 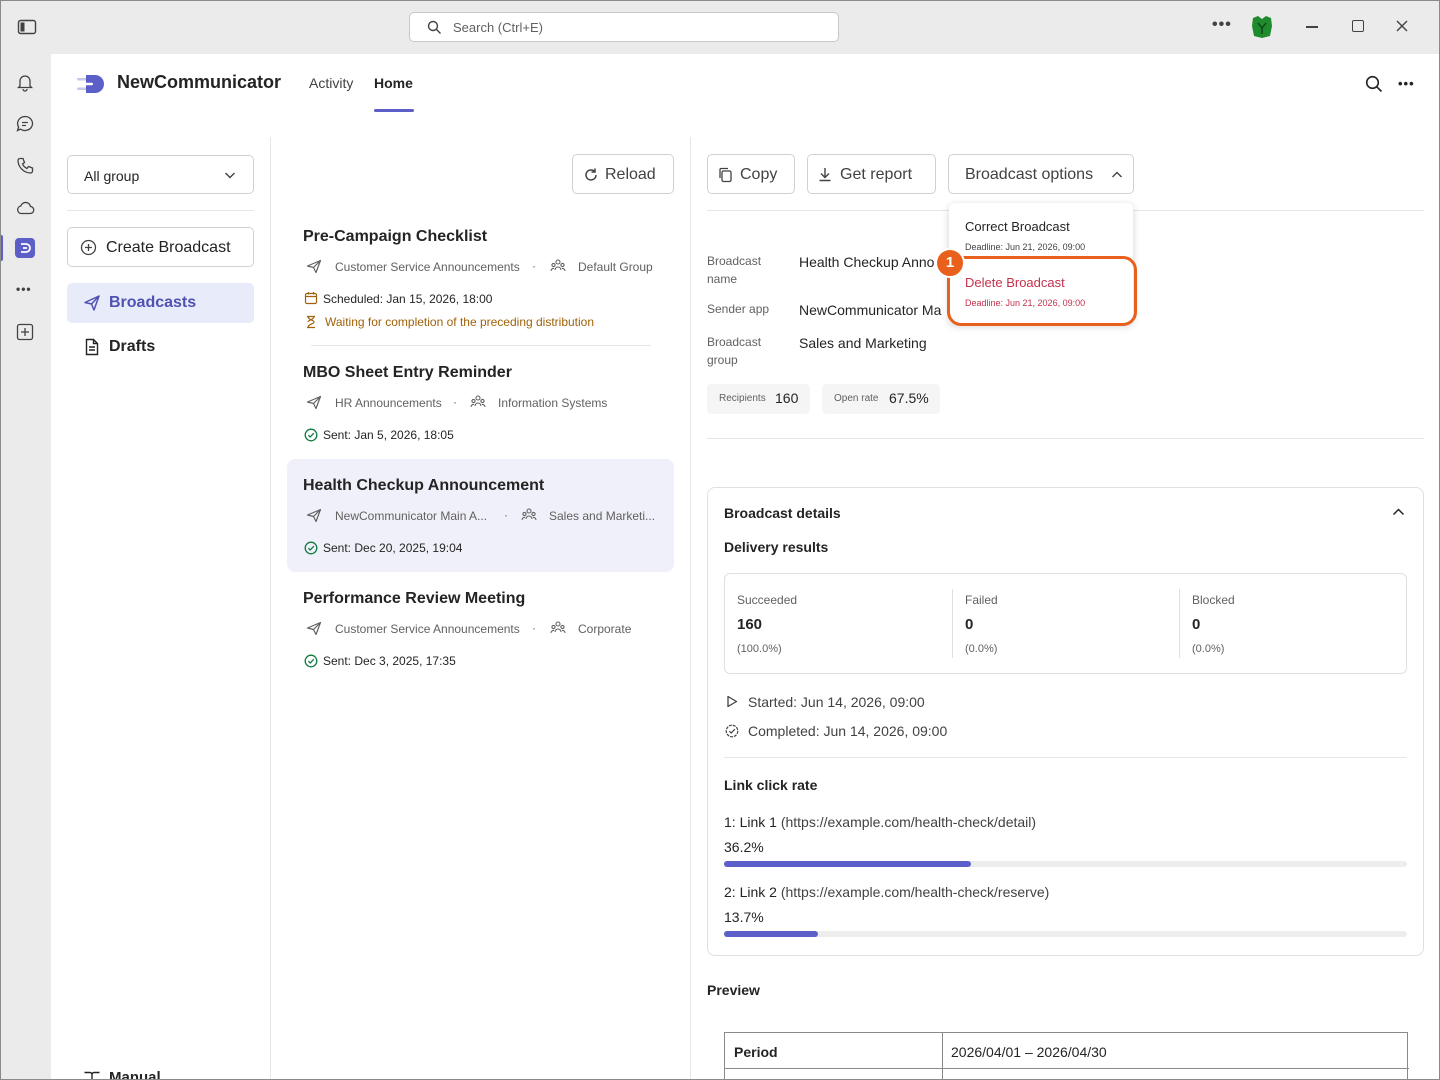 I want to click on check-badge-icon, so click(x=732, y=731).